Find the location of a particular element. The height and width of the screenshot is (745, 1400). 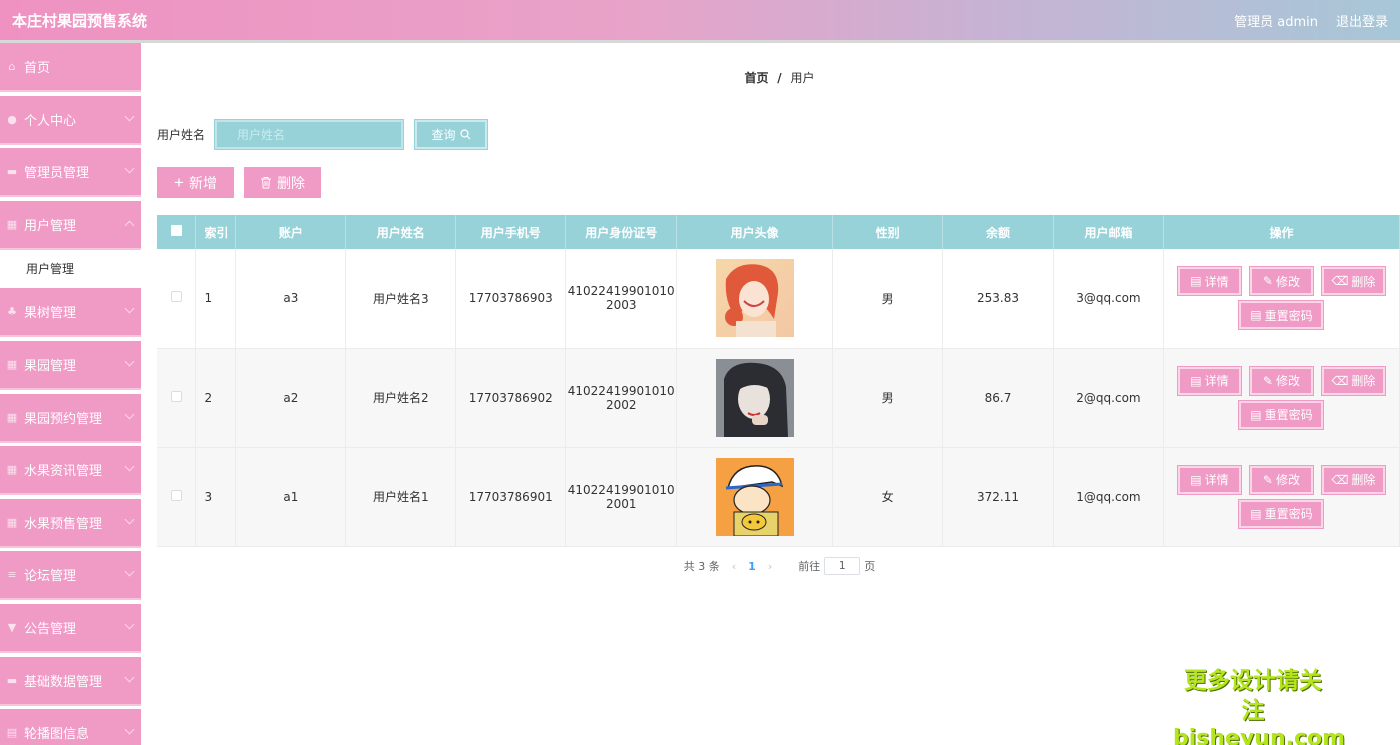

header-avatar: 用户头像 is located at coordinates (755, 232).